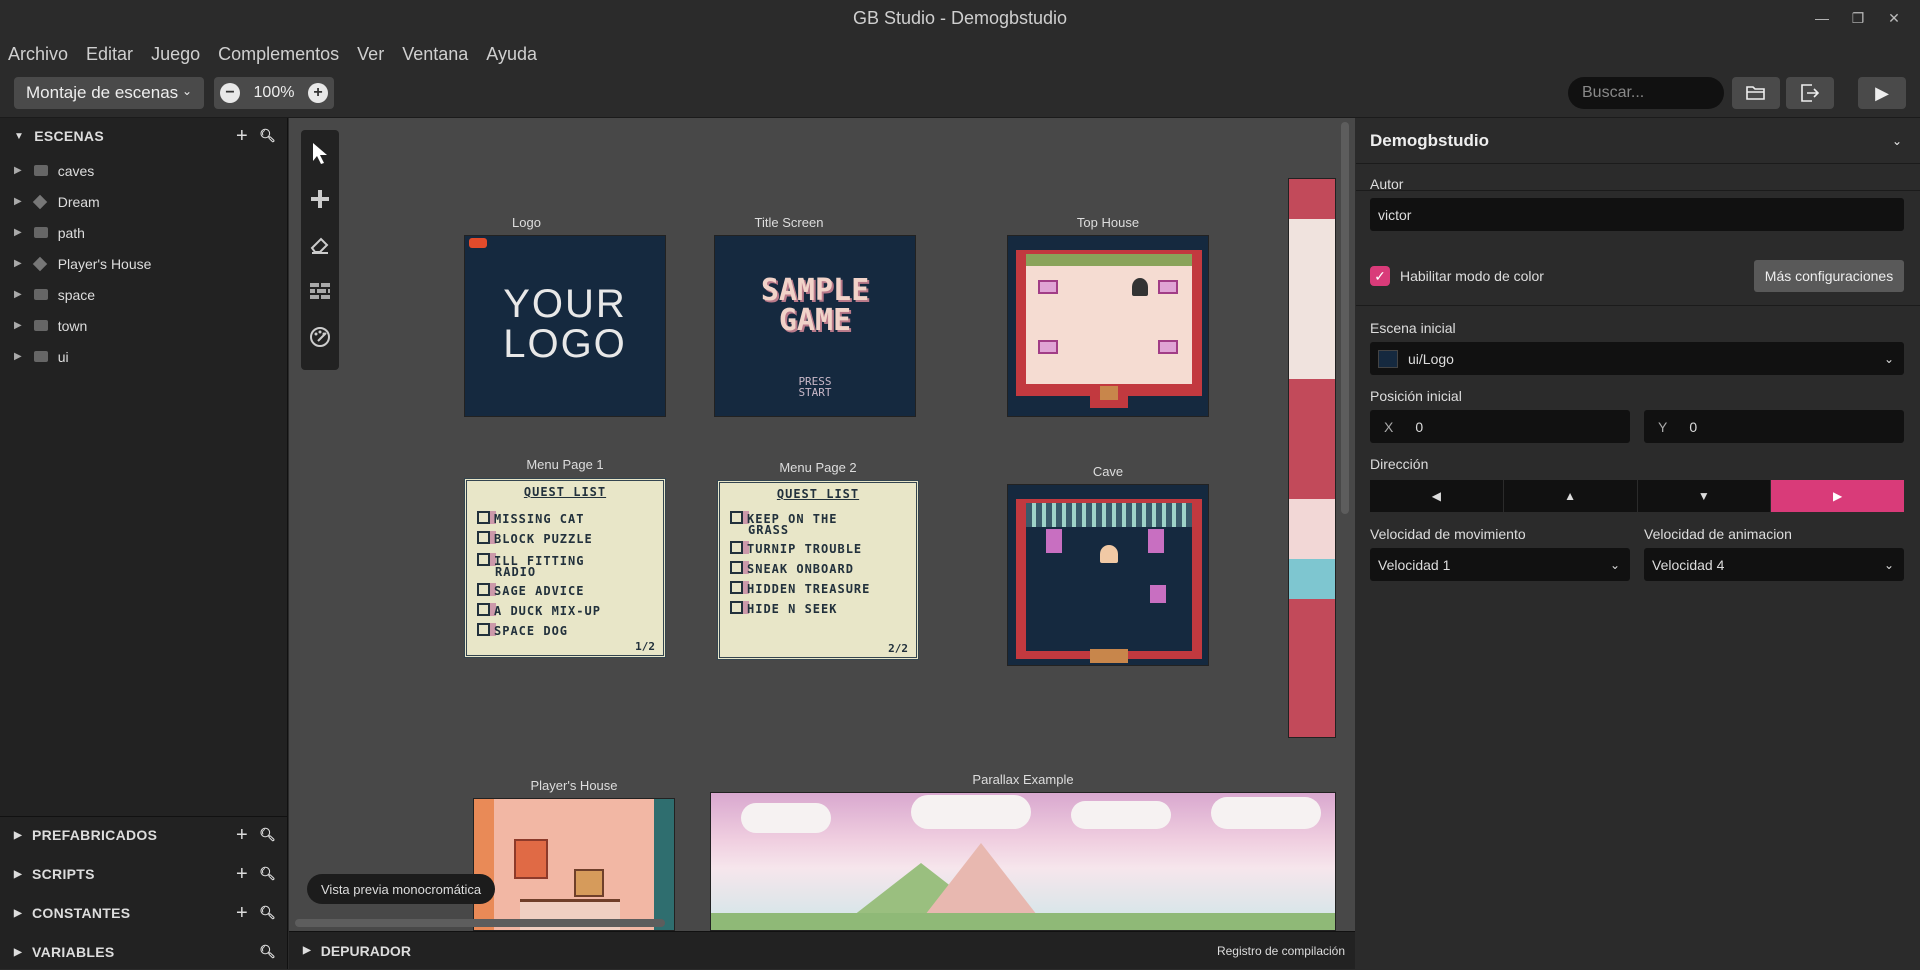 The height and width of the screenshot is (970, 1920). I want to click on vertical-scrollbar, so click(1345, 318).